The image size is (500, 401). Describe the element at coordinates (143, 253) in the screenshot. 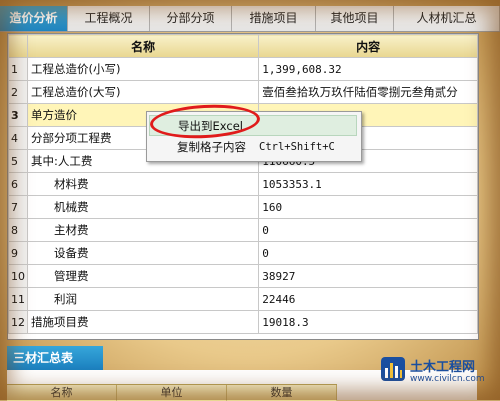

I see `cell-name: 设备费` at that location.